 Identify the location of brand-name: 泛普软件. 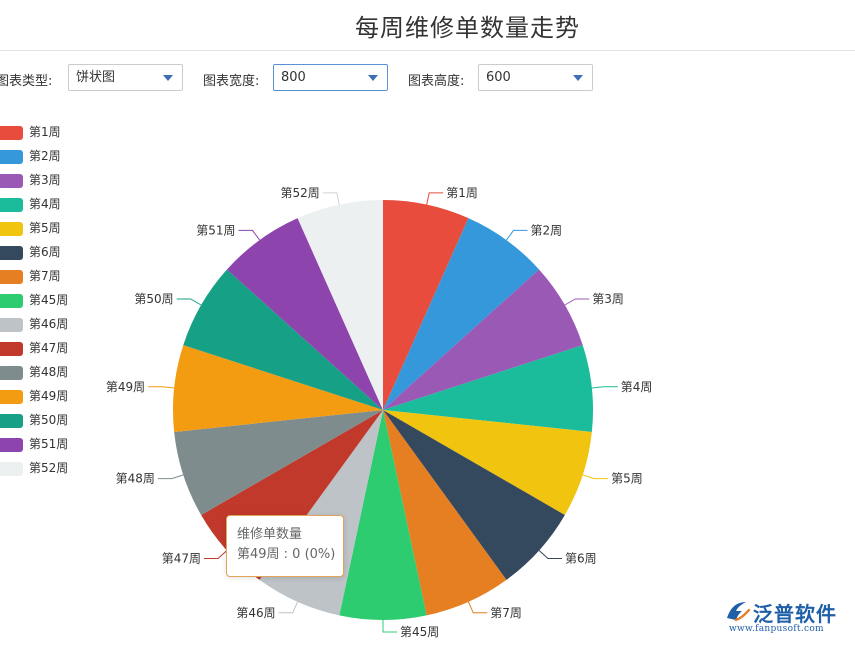
(795, 614).